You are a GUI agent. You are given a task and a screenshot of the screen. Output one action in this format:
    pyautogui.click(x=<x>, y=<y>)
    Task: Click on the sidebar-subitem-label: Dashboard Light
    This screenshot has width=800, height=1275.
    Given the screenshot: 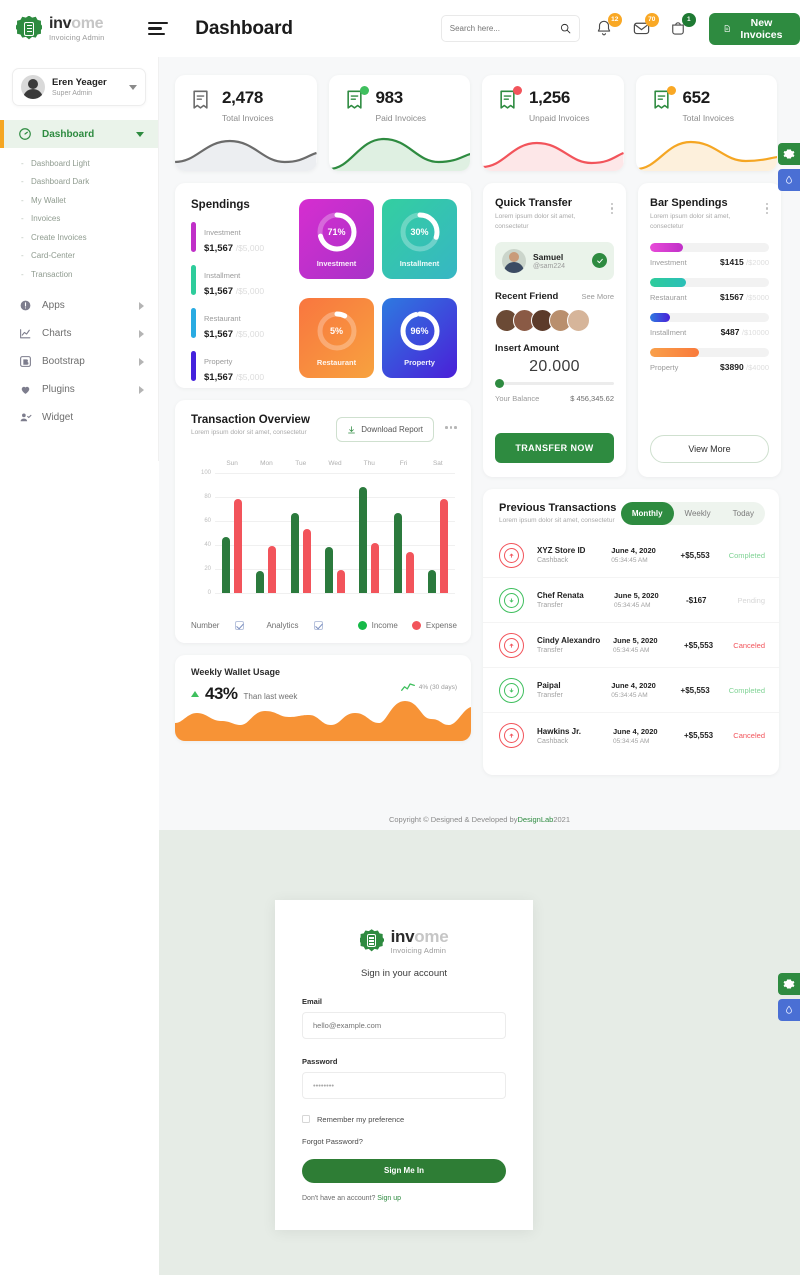 What is the action you would take?
    pyautogui.click(x=60, y=163)
    